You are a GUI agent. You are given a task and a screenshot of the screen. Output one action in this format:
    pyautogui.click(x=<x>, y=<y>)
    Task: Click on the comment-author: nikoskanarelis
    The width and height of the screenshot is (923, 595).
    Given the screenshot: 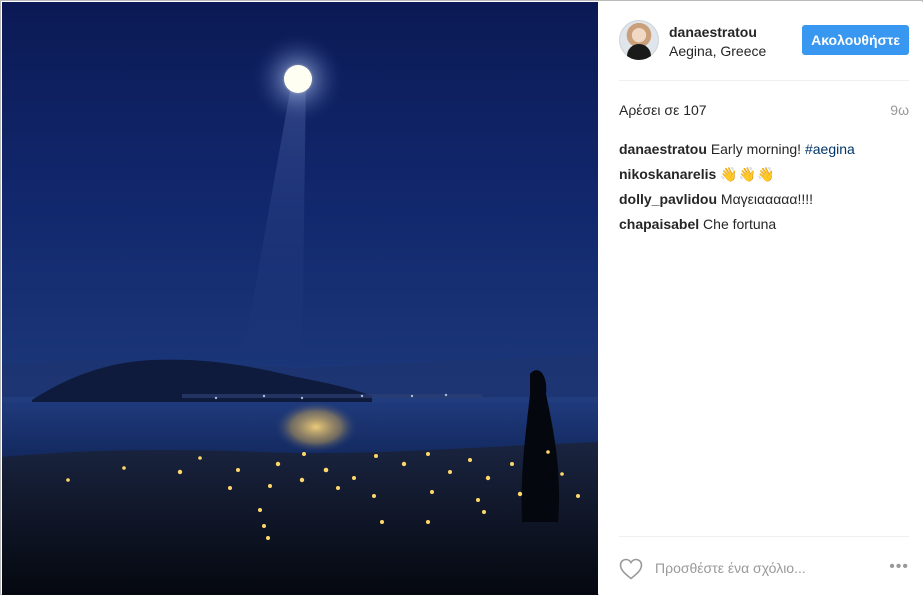 What is the action you would take?
    pyautogui.click(x=667, y=174)
    